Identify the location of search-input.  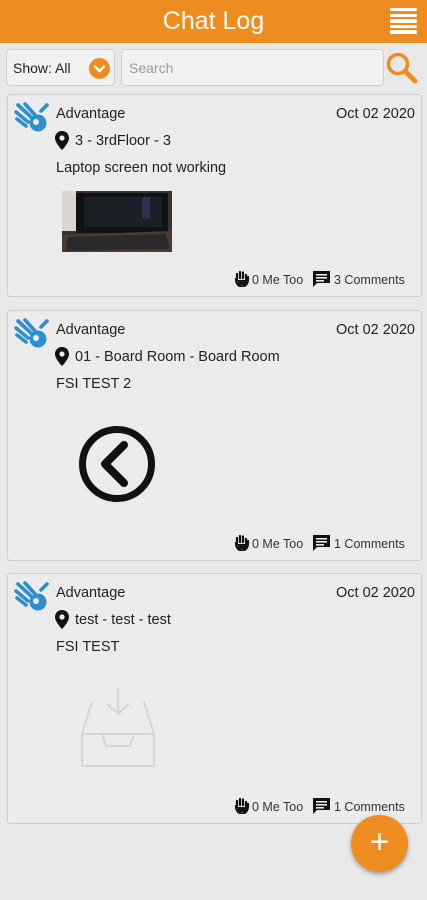
(252, 67).